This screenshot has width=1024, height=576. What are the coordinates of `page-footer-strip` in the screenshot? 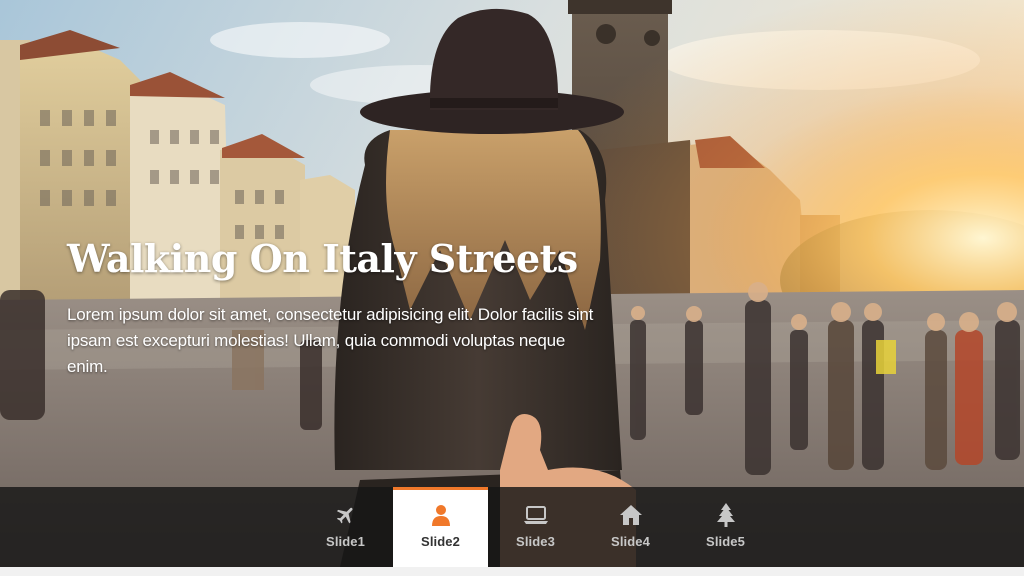 It's located at (512, 571).